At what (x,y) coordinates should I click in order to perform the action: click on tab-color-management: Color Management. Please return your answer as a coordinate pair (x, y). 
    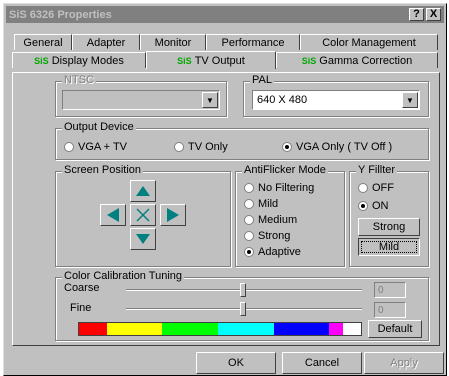
    Looking at the image, I should click on (369, 42).